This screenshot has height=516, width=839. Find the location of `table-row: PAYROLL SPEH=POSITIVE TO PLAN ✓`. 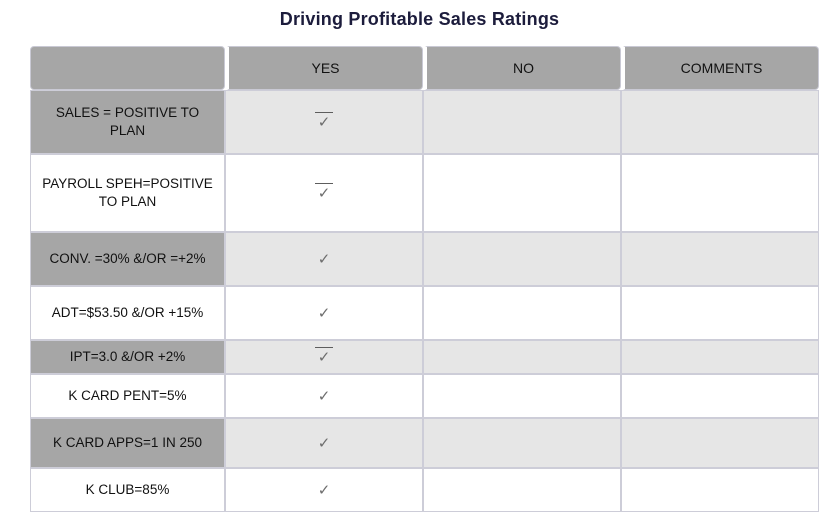

table-row: PAYROLL SPEH=POSITIVE TO PLAN ✓ is located at coordinates (424, 193).